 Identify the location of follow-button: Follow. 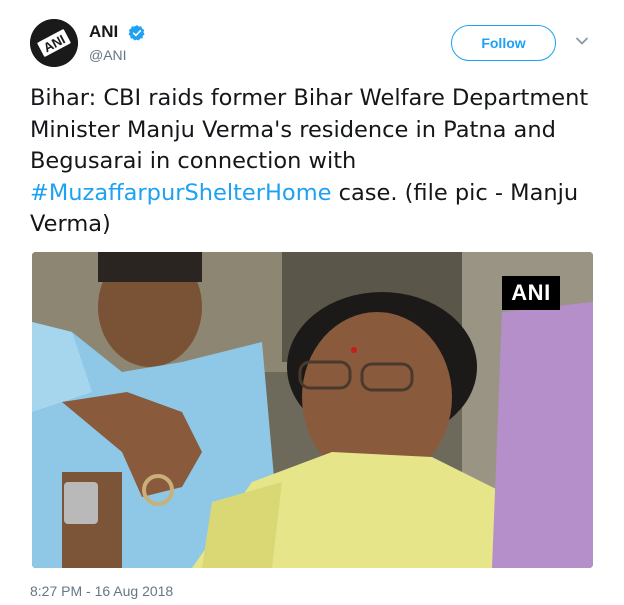
(503, 43).